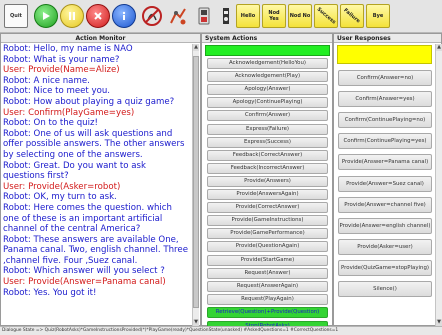 The width and height of the screenshot is (442, 335). What do you see at coordinates (267, 299) in the screenshot?
I see `system-action-button: Request(PlayAgain)` at bounding box center [267, 299].